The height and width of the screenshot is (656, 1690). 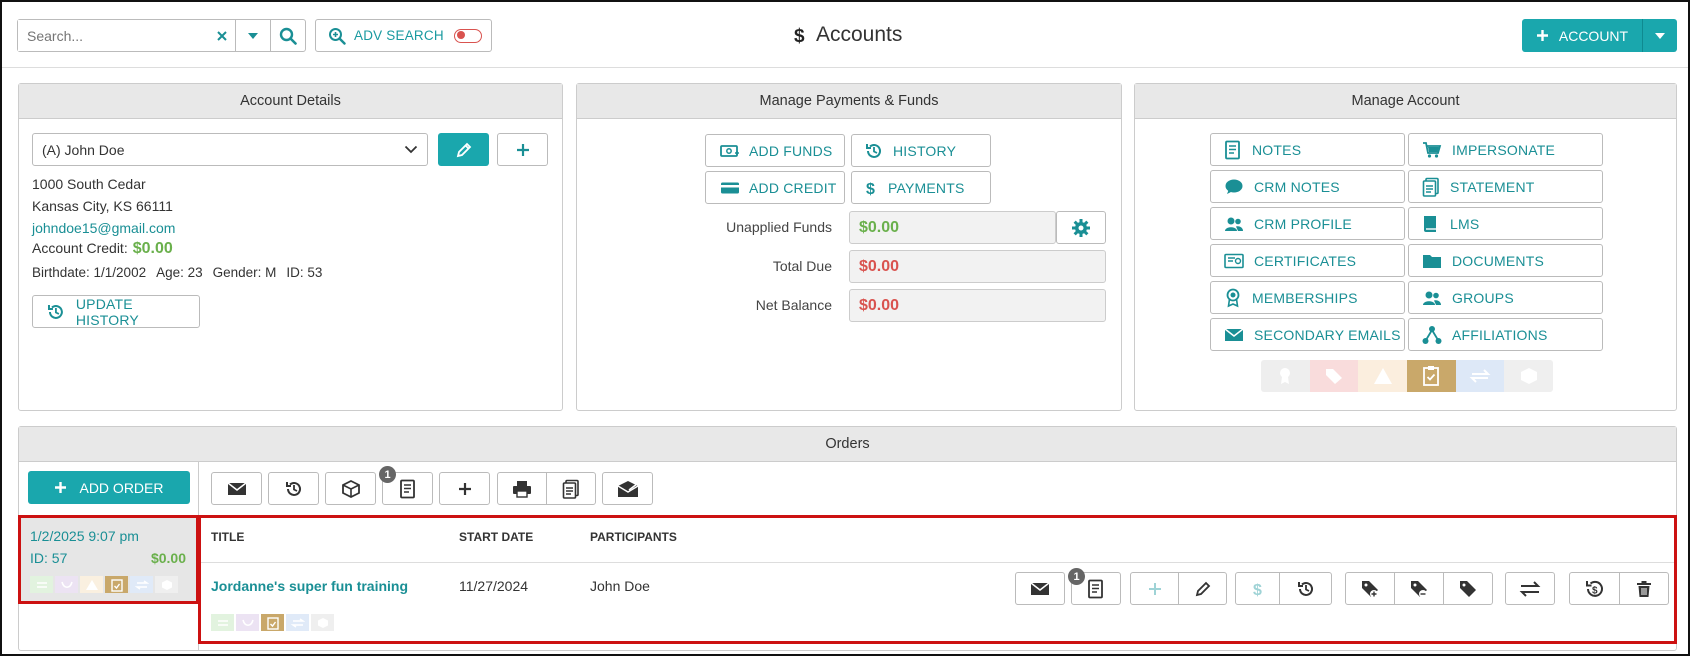 I want to click on order-box-button, so click(x=350, y=488).